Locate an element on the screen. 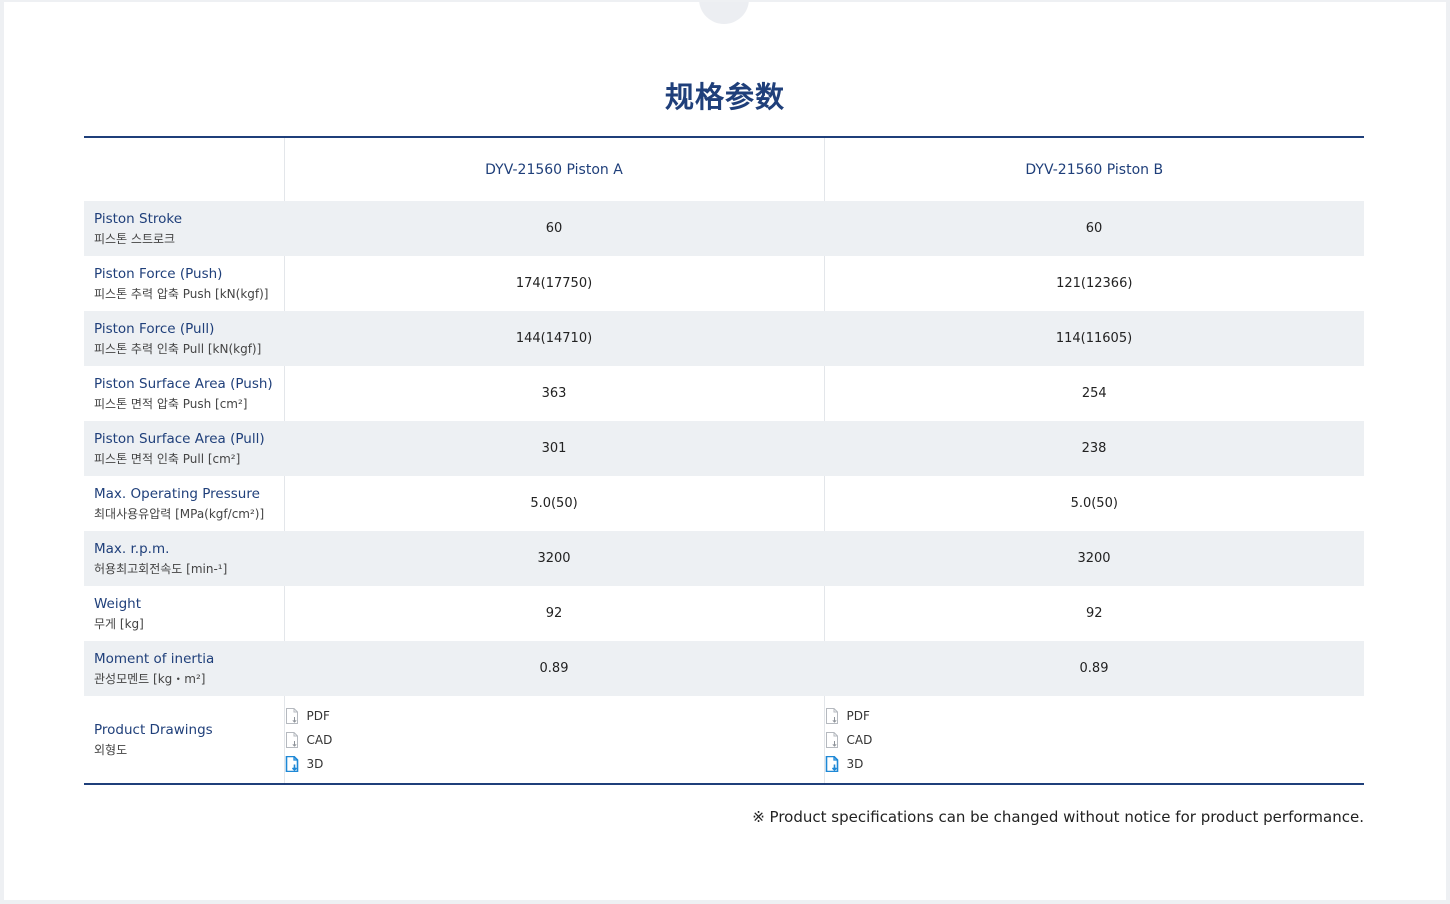 The height and width of the screenshot is (904, 1450). cell-piston-a: 5.0(50) is located at coordinates (553, 503).